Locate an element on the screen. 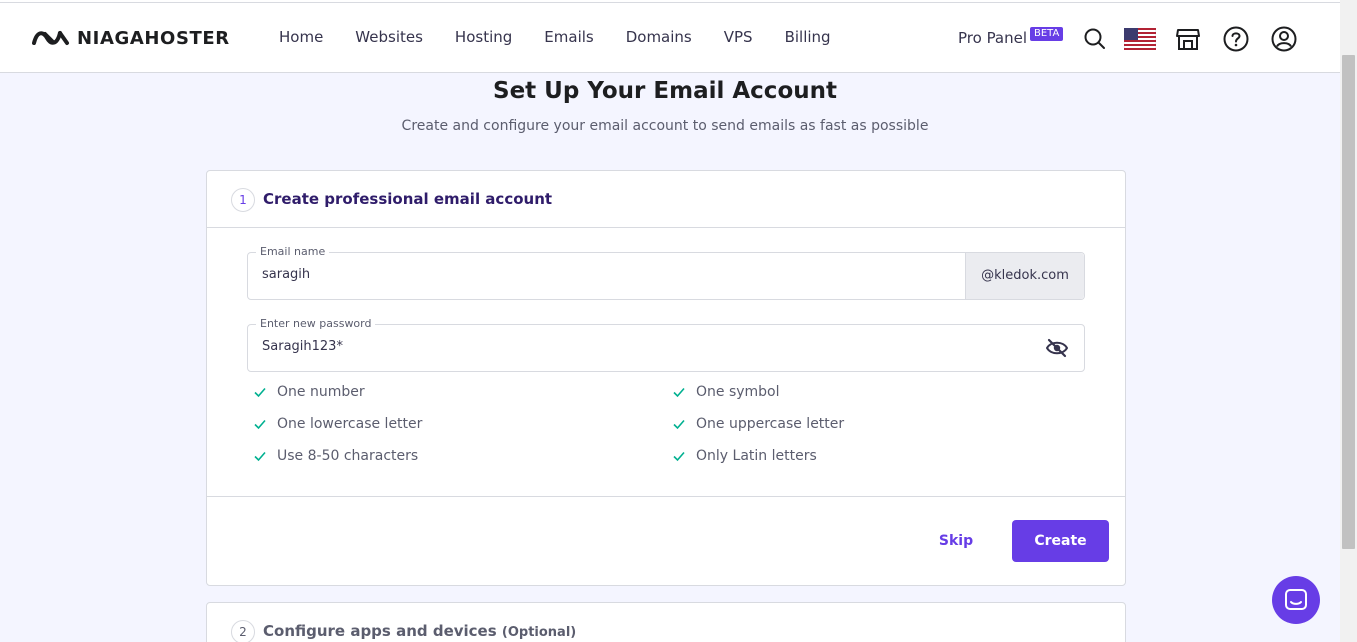 This screenshot has width=1357, height=642. brand-name: NIAGAHOSTER is located at coordinates (153, 38).